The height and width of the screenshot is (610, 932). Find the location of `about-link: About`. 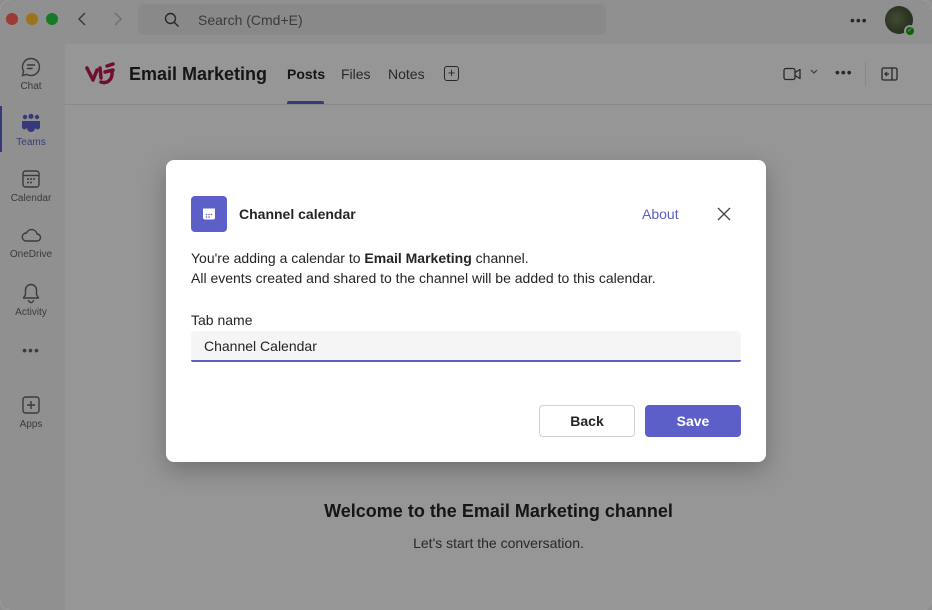

about-link: About is located at coordinates (660, 214).